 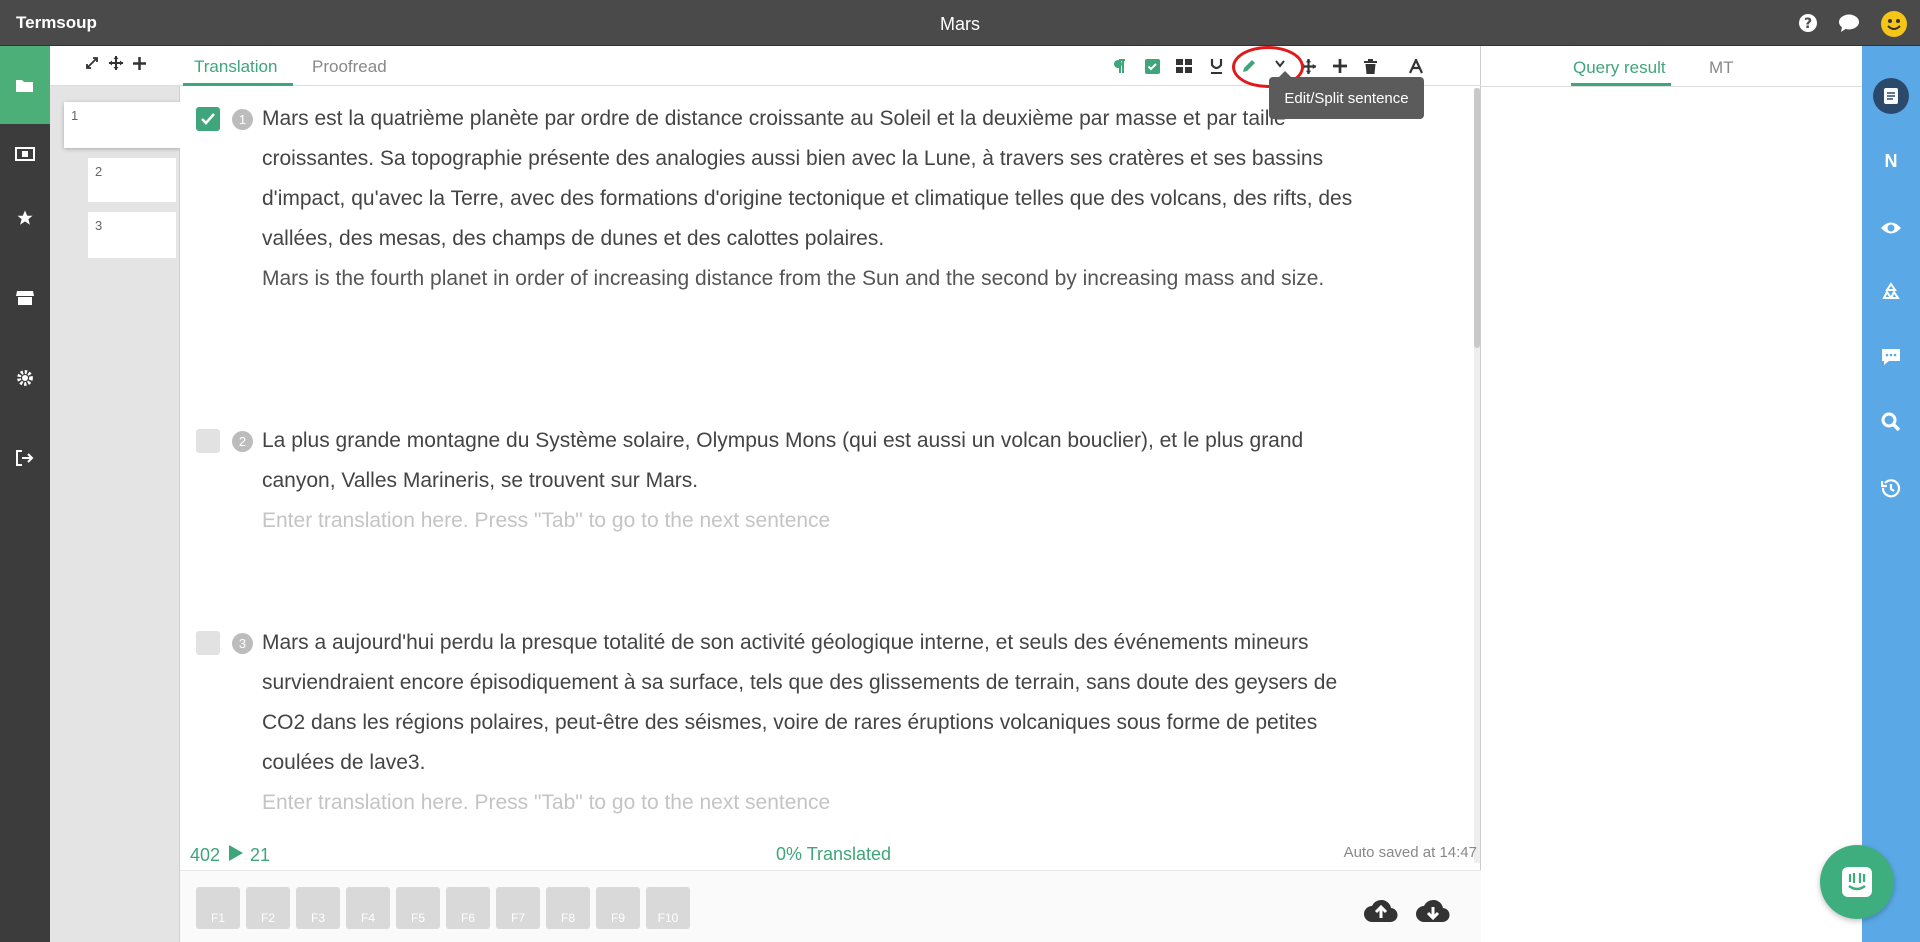 I want to click on tab-proofread: Proofread, so click(x=349, y=67).